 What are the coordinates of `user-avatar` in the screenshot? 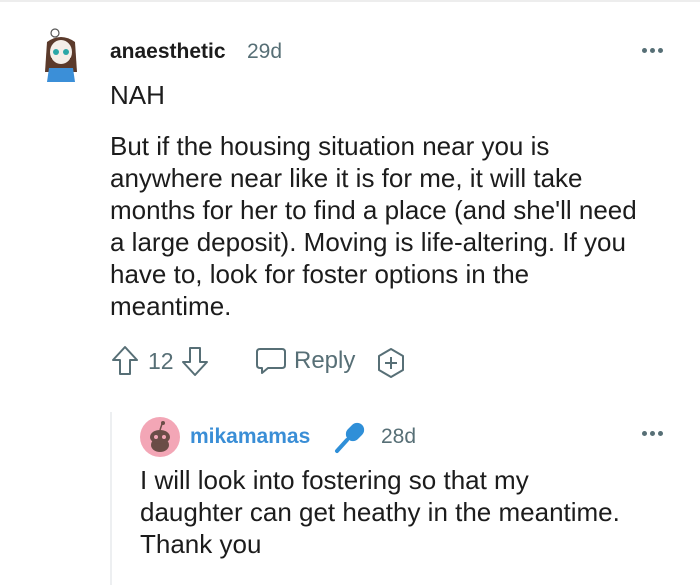 It's located at (61, 55).